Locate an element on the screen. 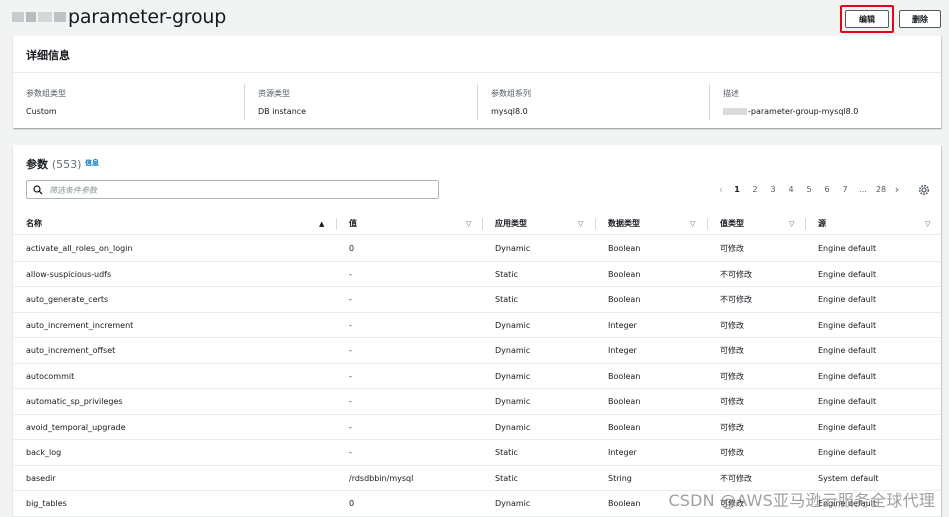 This screenshot has width=949, height=517. page-4: 4 is located at coordinates (791, 189).